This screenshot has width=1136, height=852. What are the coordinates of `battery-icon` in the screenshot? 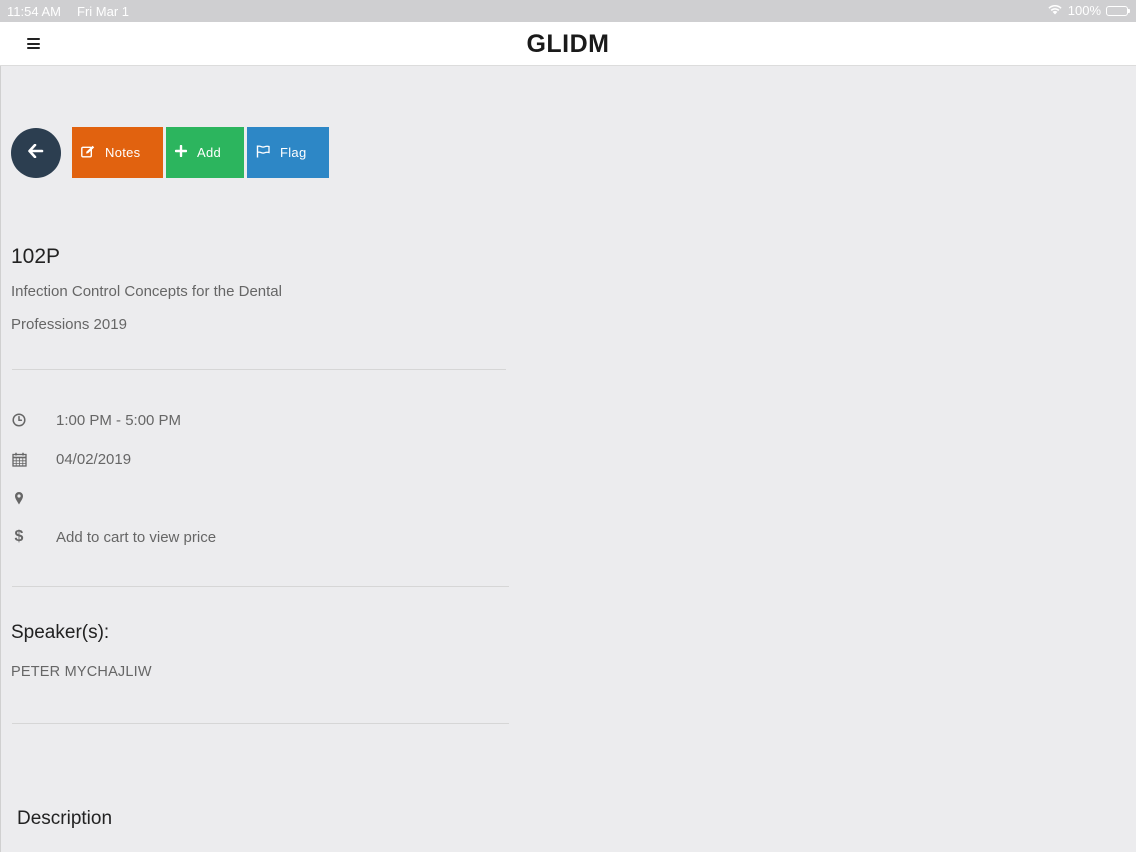 It's located at (1118, 10).